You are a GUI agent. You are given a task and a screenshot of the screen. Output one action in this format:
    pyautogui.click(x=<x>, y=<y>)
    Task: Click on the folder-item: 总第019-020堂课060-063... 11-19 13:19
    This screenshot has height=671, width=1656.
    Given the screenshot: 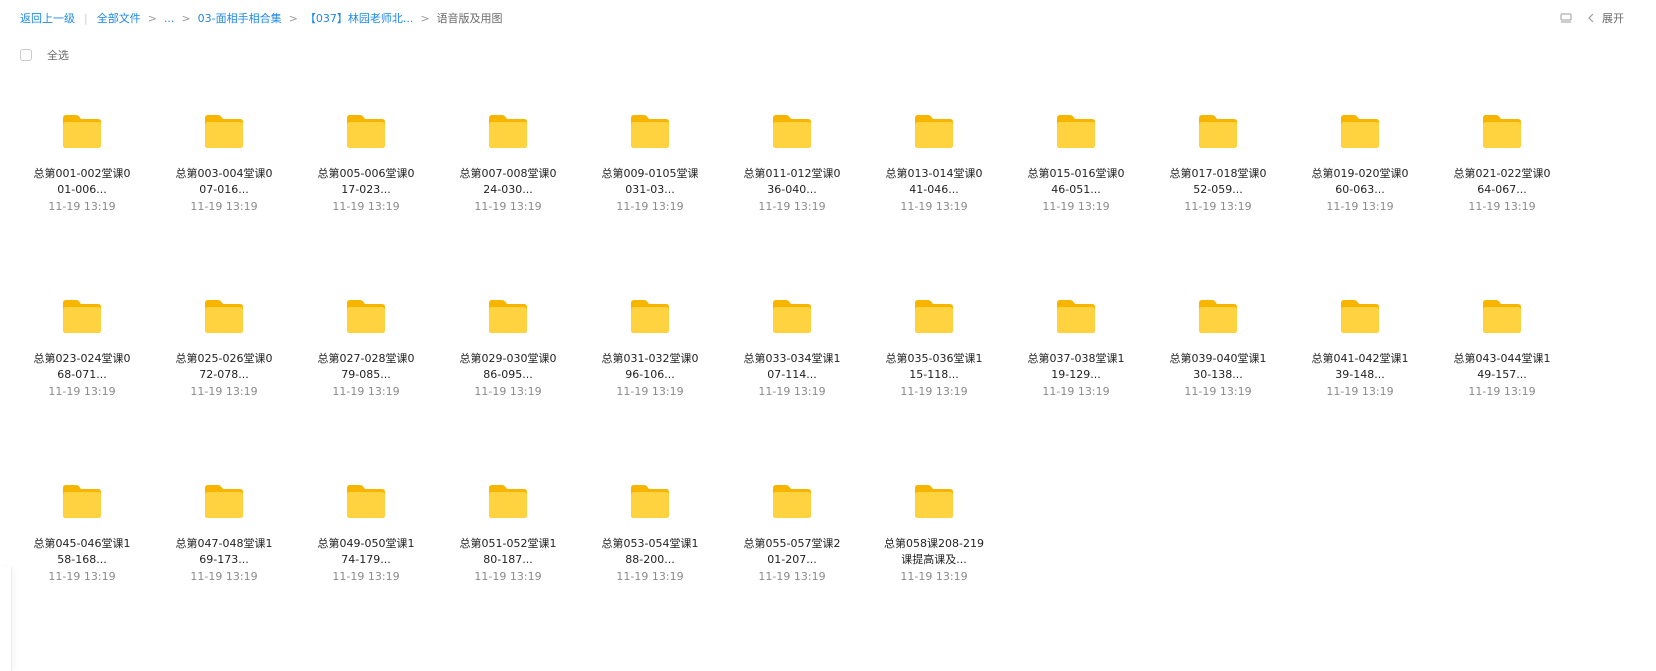 What is the action you would take?
    pyautogui.click(x=1360, y=192)
    